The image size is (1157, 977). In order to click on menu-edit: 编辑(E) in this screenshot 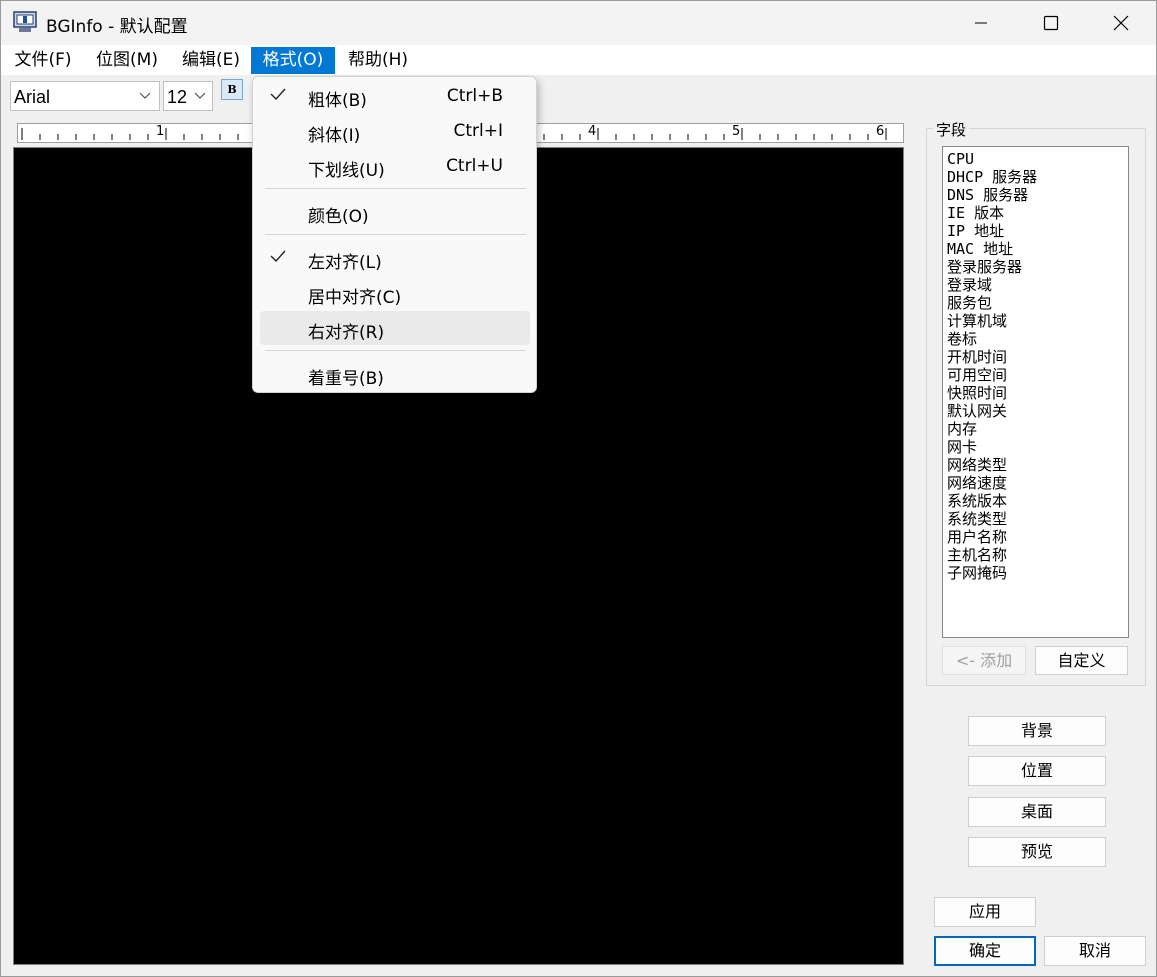, I will do `click(211, 60)`.